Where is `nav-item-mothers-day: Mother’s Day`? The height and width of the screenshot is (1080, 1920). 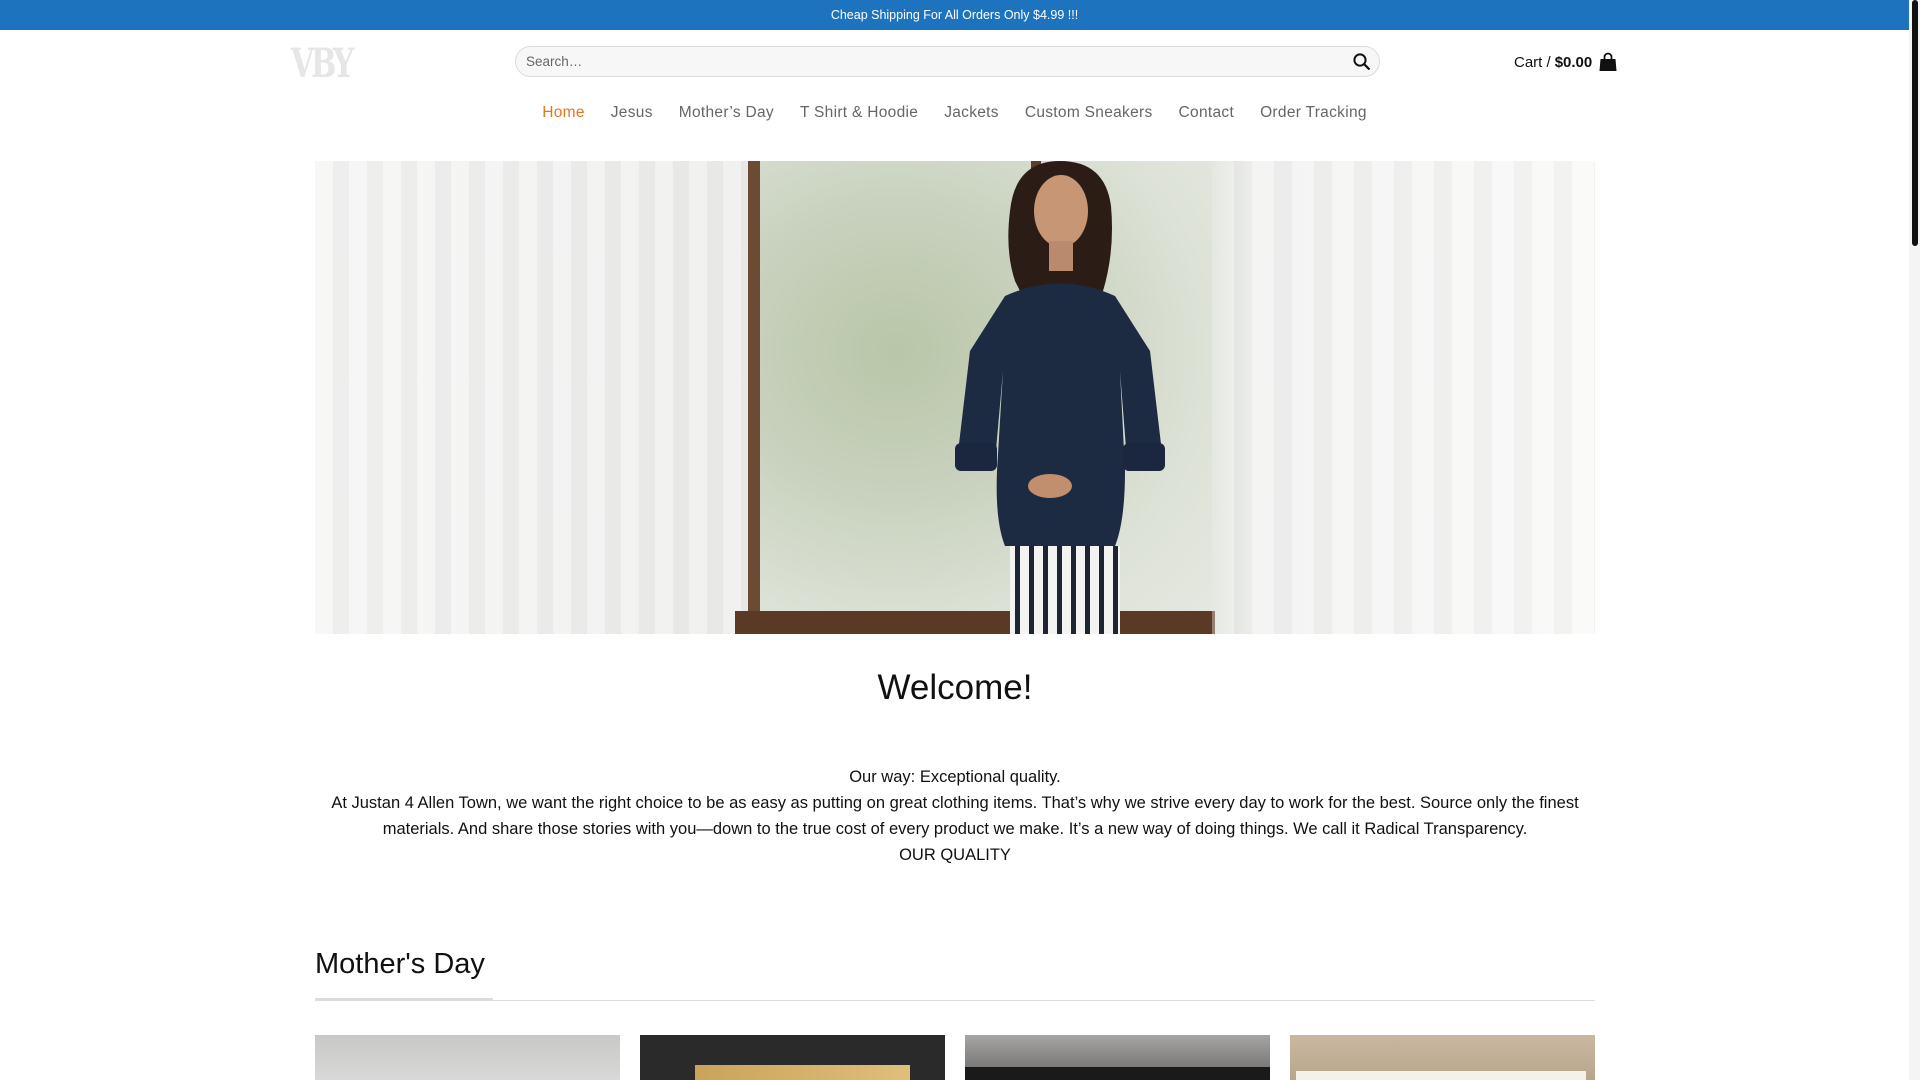 nav-item-mothers-day: Mother’s Day is located at coordinates (726, 113).